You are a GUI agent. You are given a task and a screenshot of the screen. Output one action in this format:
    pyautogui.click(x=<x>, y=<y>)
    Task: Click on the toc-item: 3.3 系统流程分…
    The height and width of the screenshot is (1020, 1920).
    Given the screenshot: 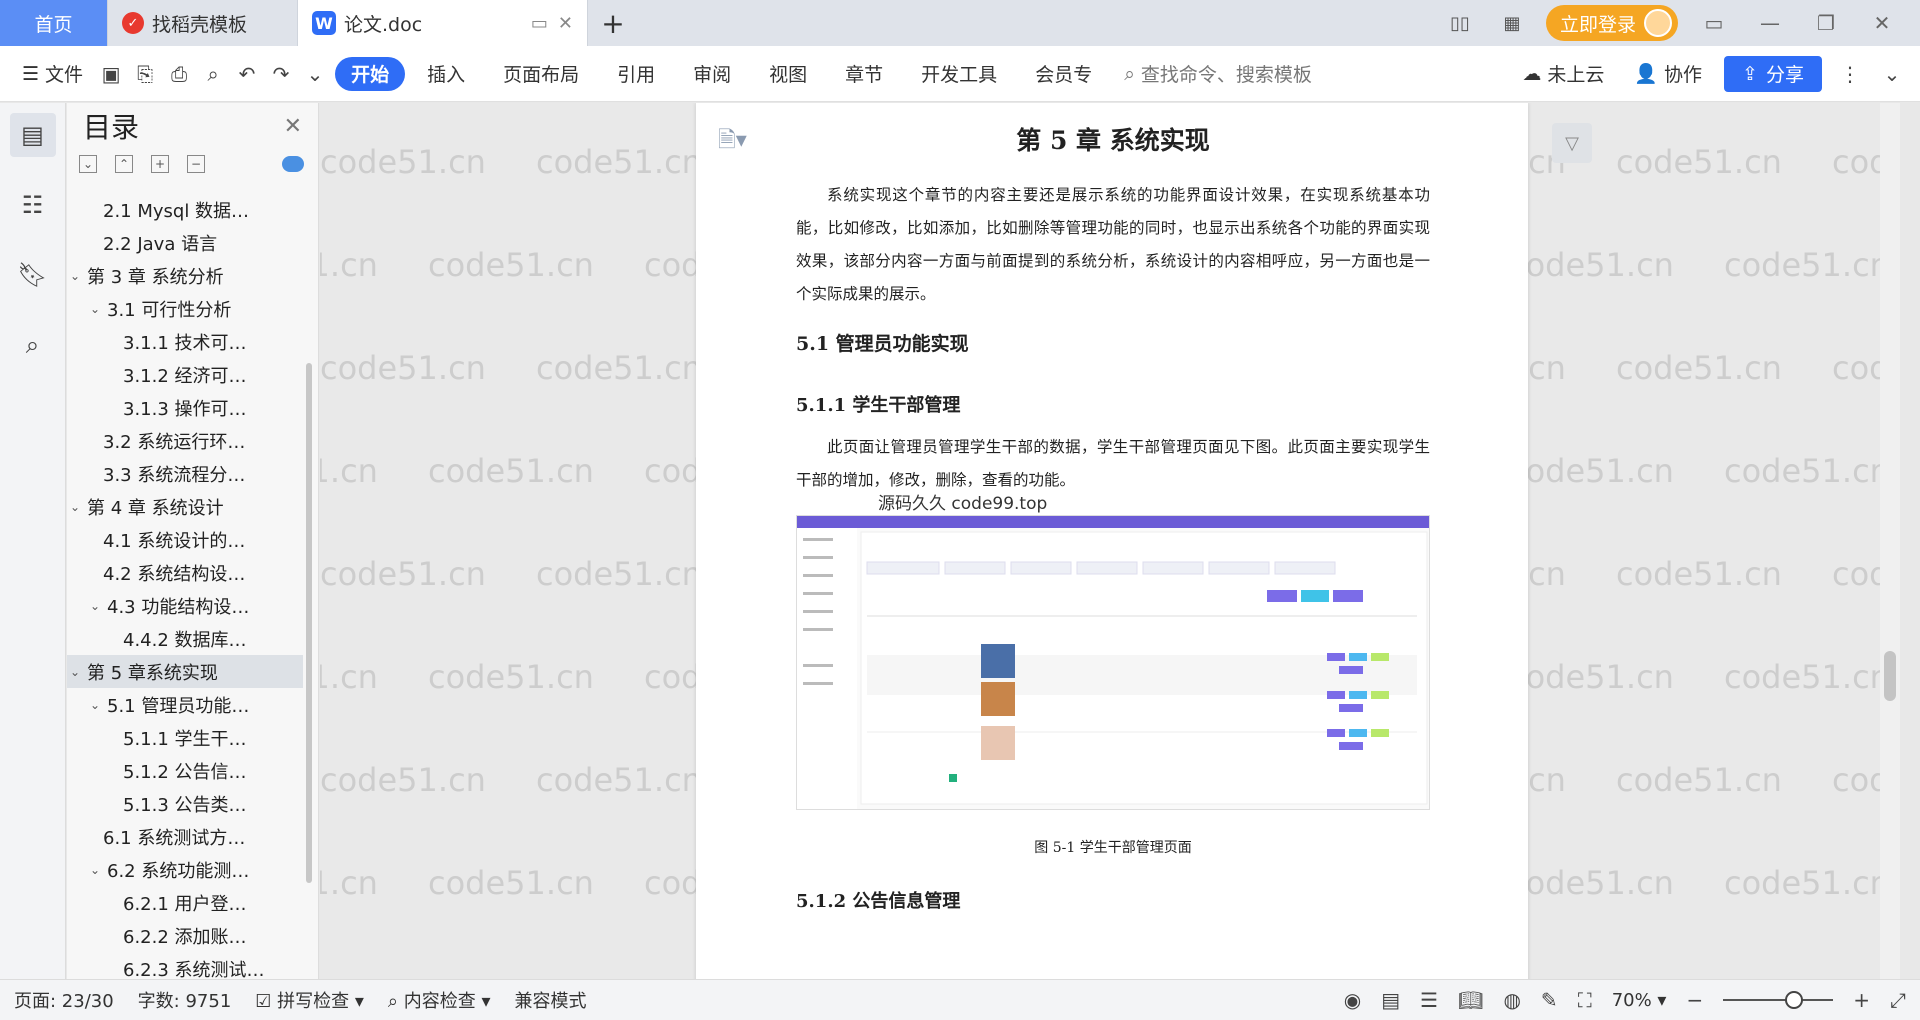 What is the action you would take?
    pyautogui.click(x=185, y=473)
    